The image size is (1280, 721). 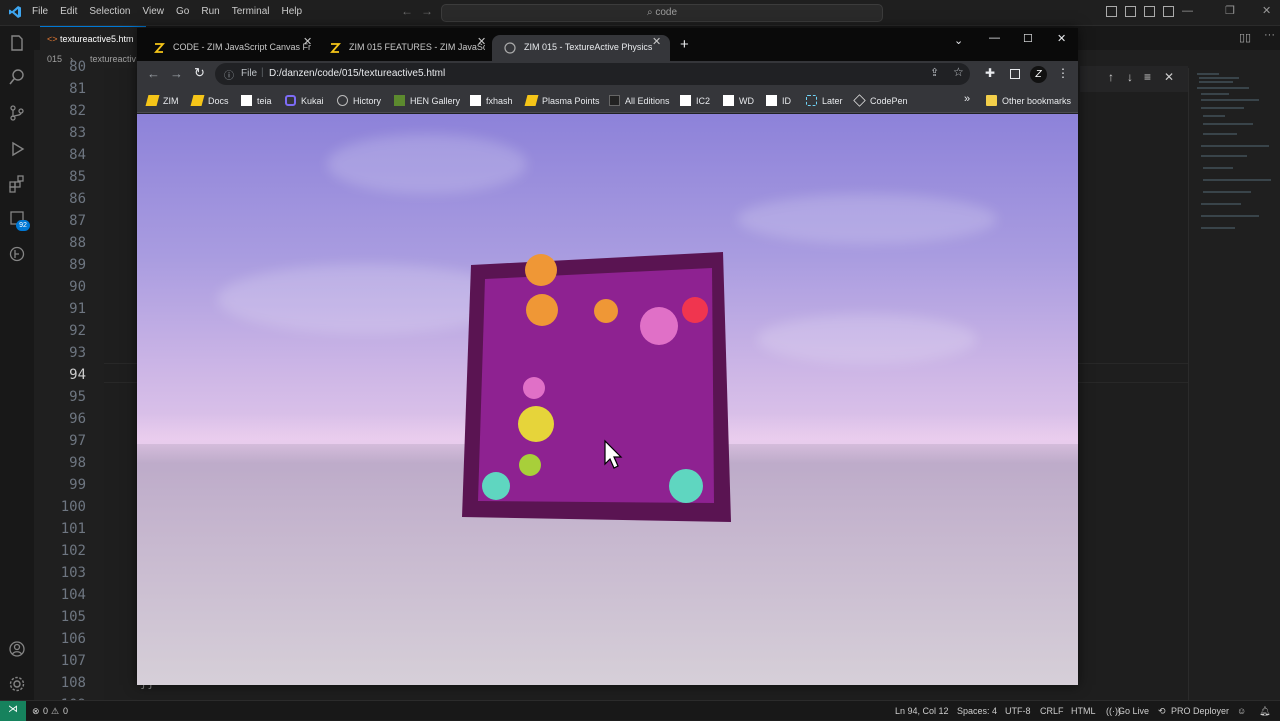 What do you see at coordinates (596, 385) in the screenshot?
I see `physics-panel-surface` at bounding box center [596, 385].